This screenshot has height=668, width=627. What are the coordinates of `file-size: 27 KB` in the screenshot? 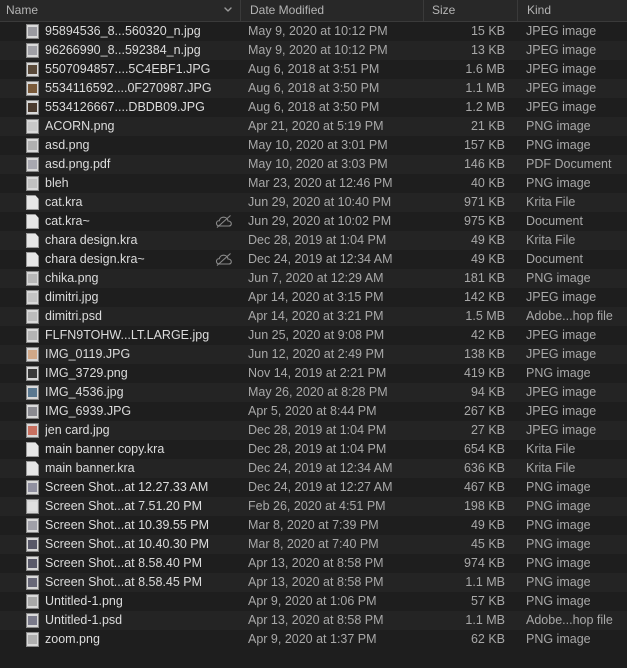 It's located at (487, 430).